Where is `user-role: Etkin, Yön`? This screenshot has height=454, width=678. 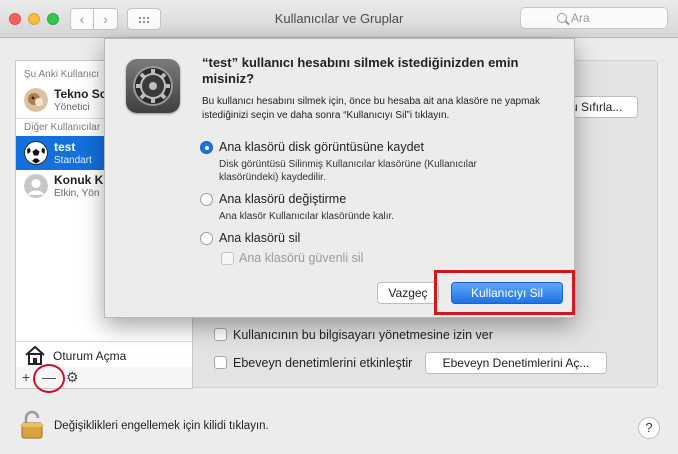
user-role: Etkin, Yön is located at coordinates (77, 193).